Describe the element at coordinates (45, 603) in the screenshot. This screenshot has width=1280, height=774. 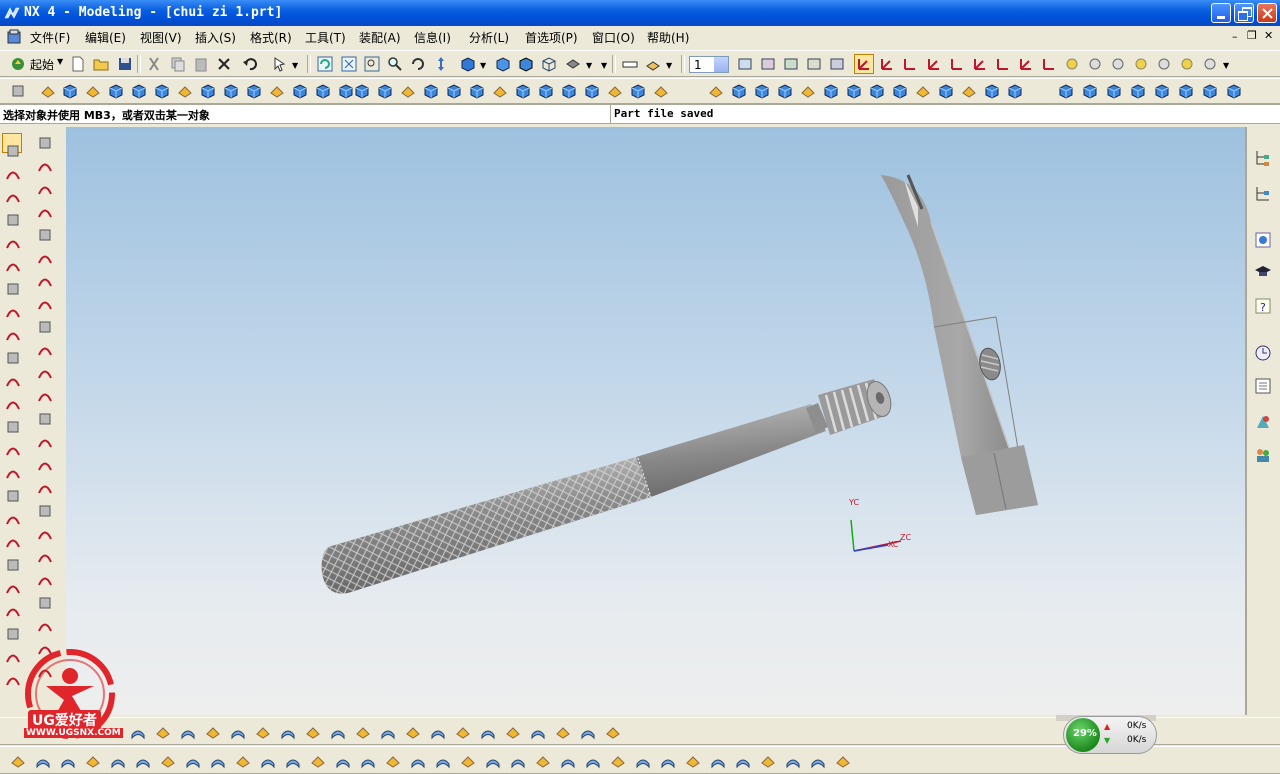
I see `sketch-tool-21-icon` at that location.